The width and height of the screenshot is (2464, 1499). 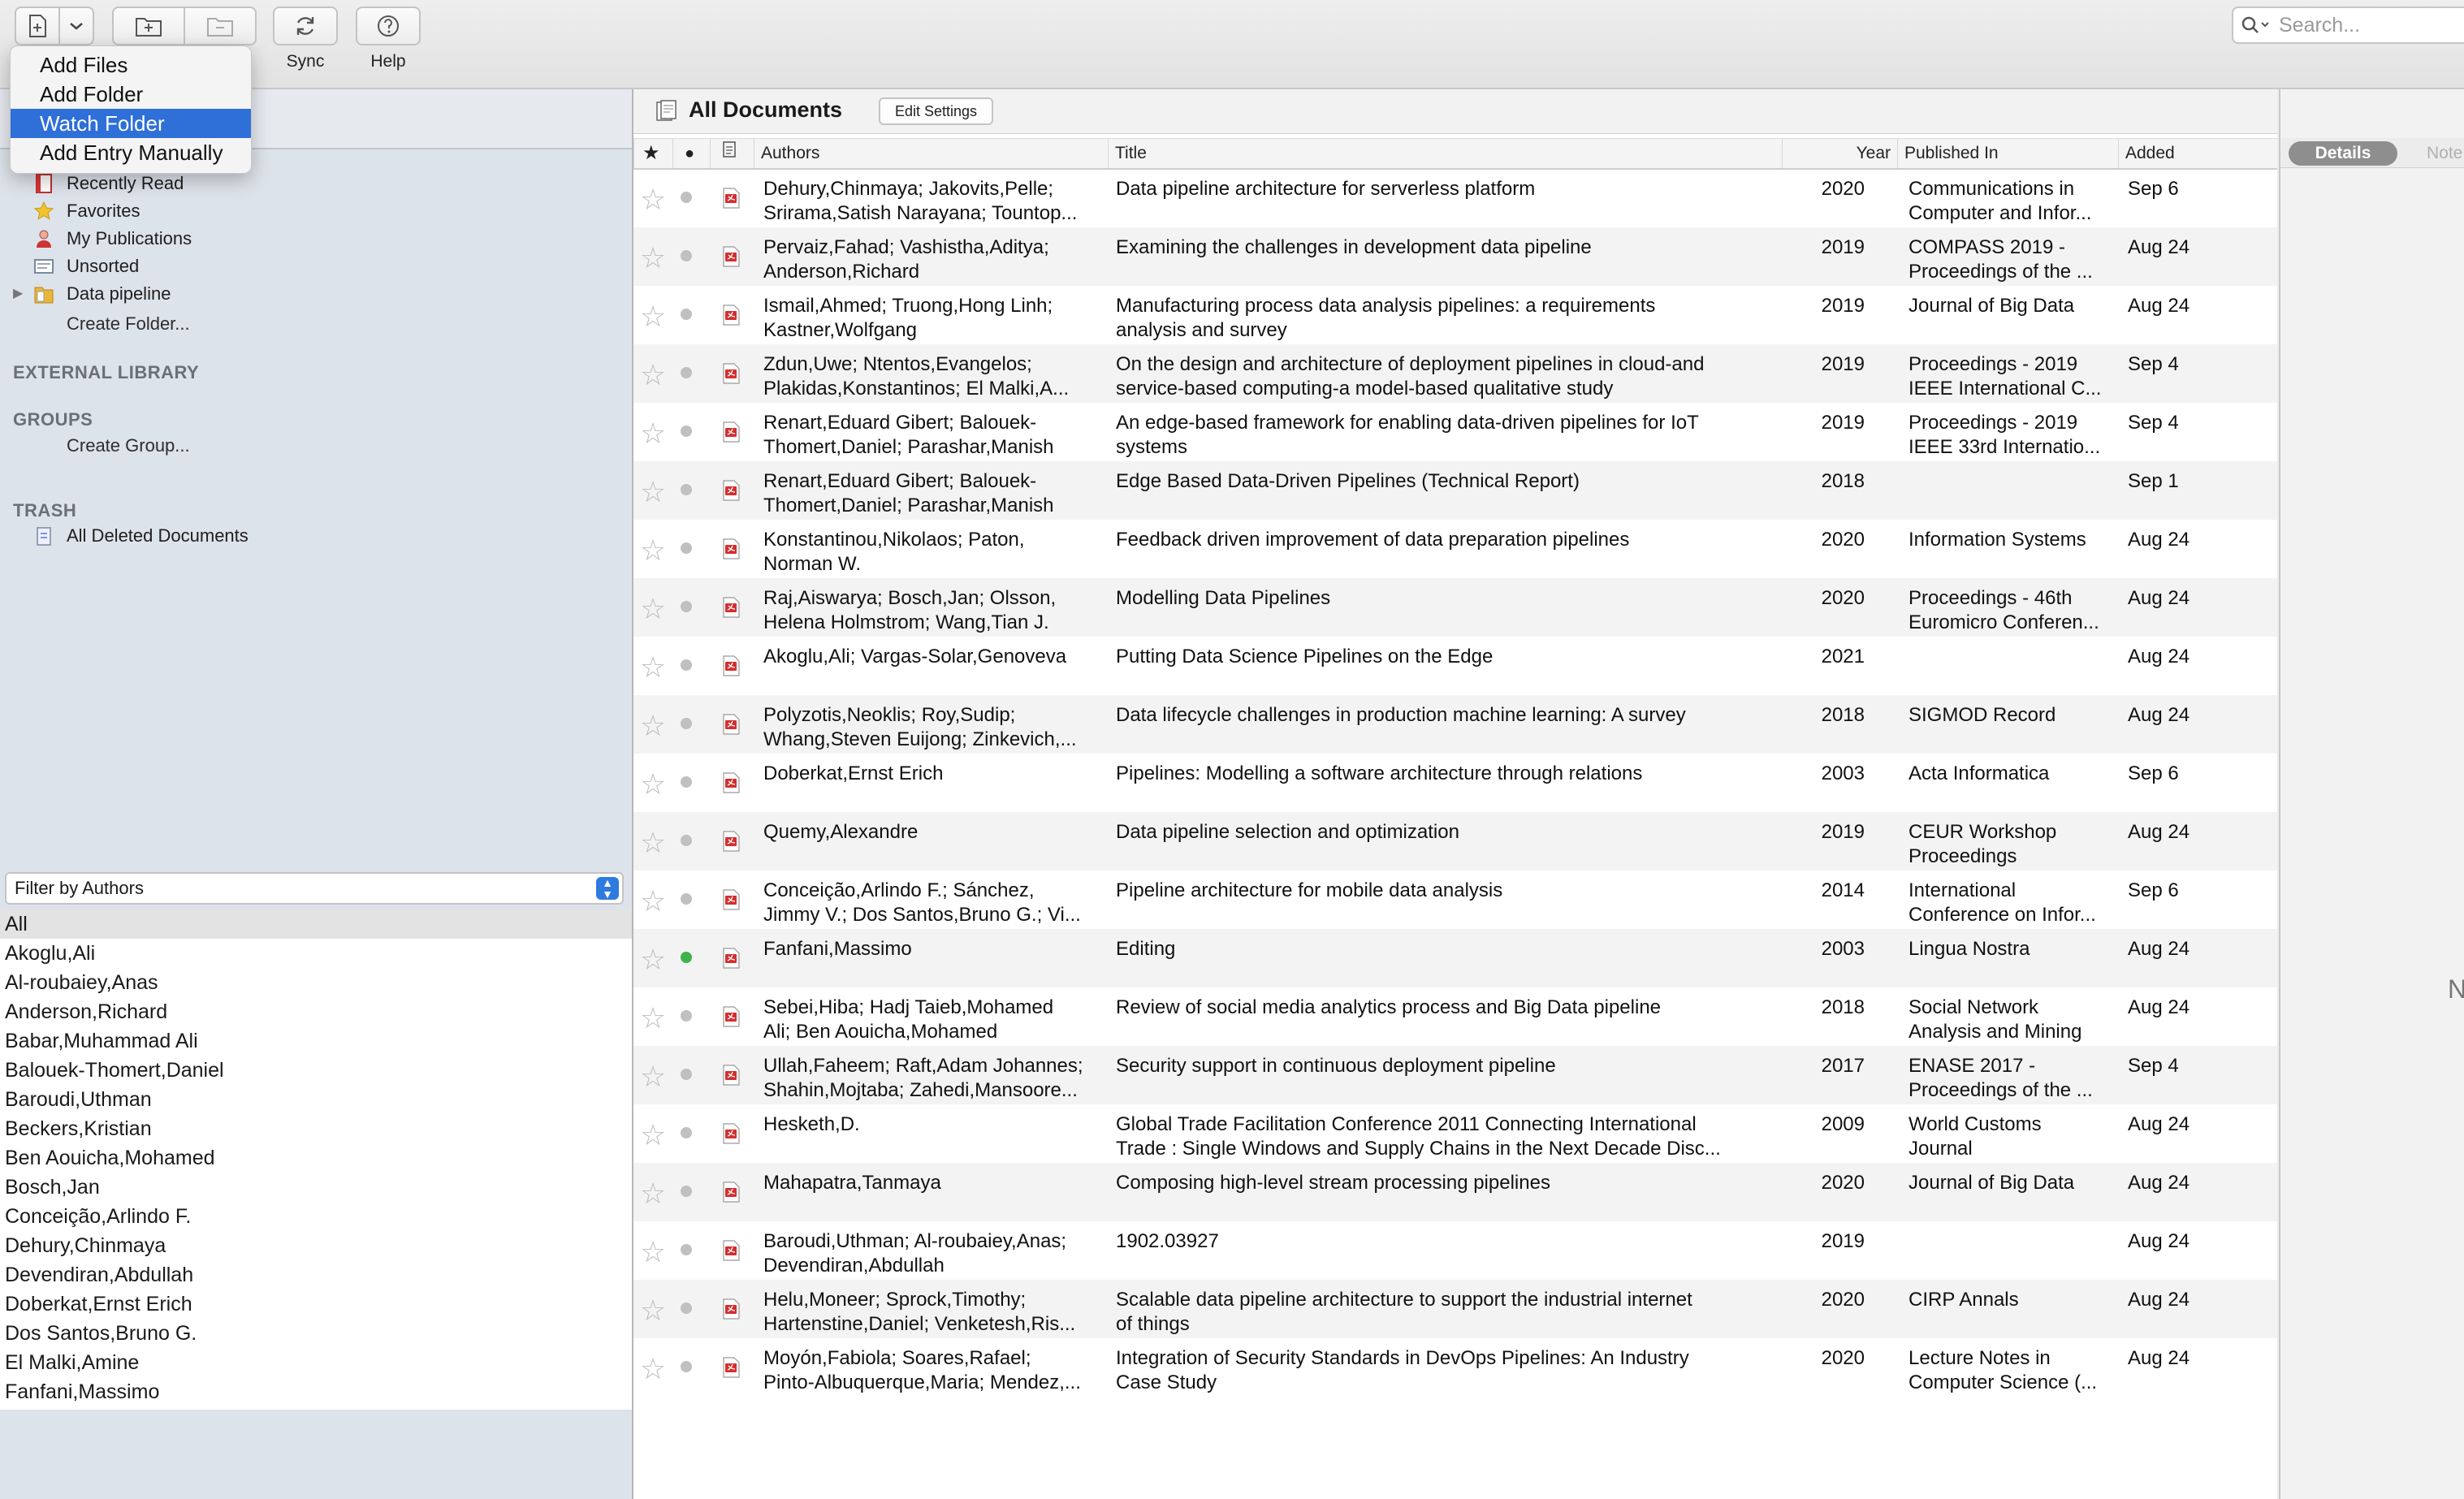 I want to click on sidebar-item-recently-read: Recently Read, so click(x=108, y=184).